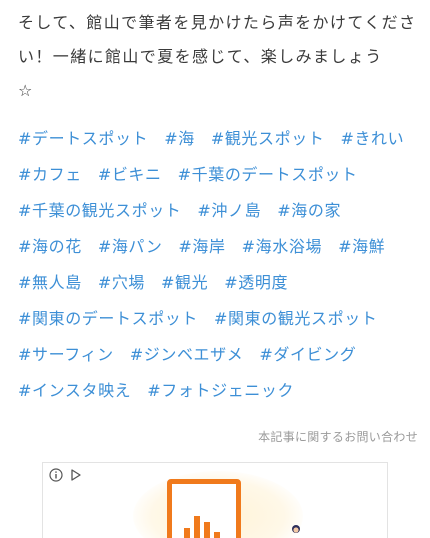 This screenshot has height=538, width=430. I want to click on play-triangle-icon, so click(76, 475).